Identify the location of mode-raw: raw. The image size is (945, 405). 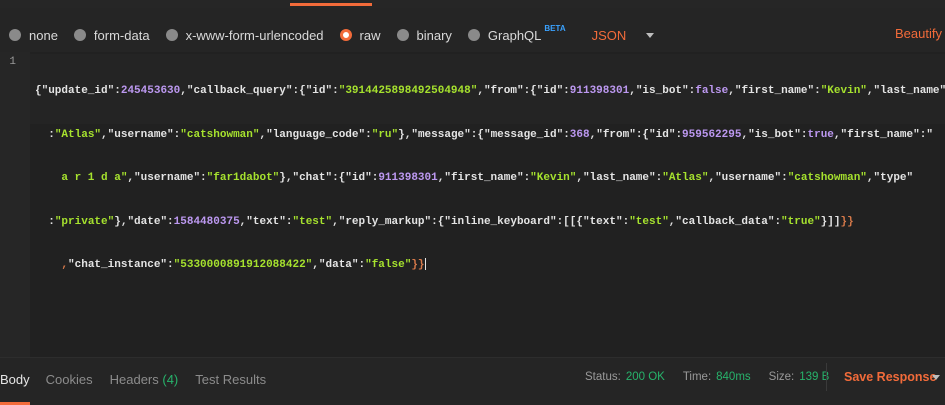
(360, 35).